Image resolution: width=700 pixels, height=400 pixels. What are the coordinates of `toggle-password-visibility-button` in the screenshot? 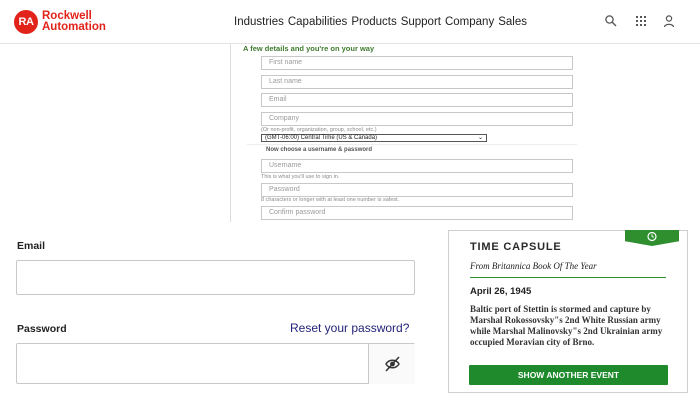 It's located at (391, 364).